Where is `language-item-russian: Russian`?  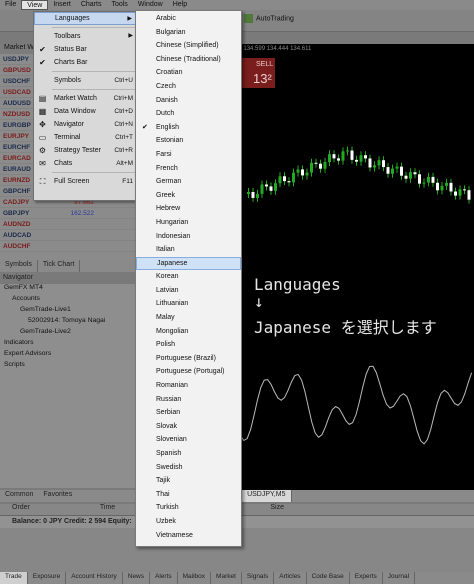 language-item-russian: Russian is located at coordinates (188, 400).